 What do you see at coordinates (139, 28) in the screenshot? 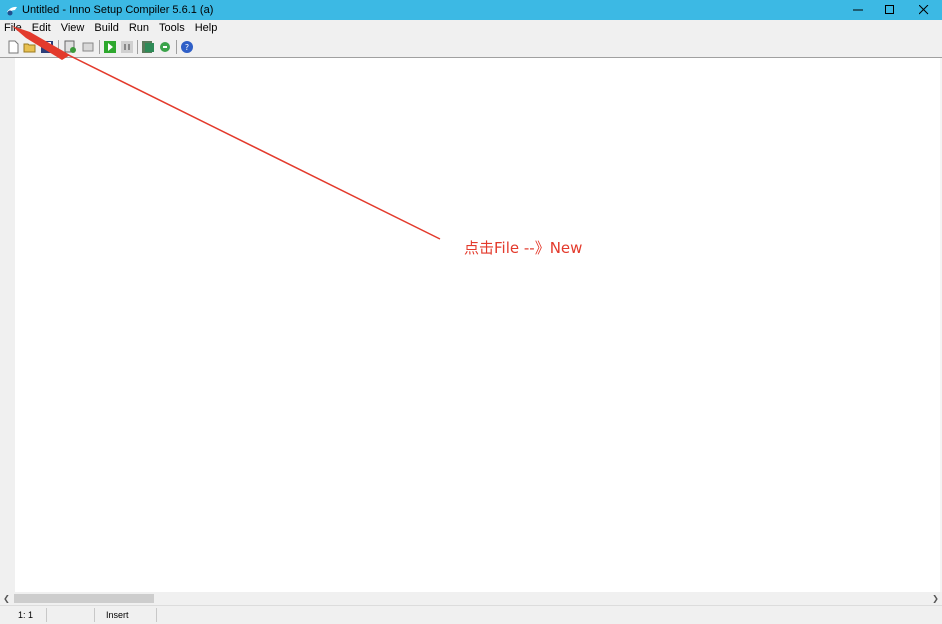
I see `menu-run: Run` at bounding box center [139, 28].